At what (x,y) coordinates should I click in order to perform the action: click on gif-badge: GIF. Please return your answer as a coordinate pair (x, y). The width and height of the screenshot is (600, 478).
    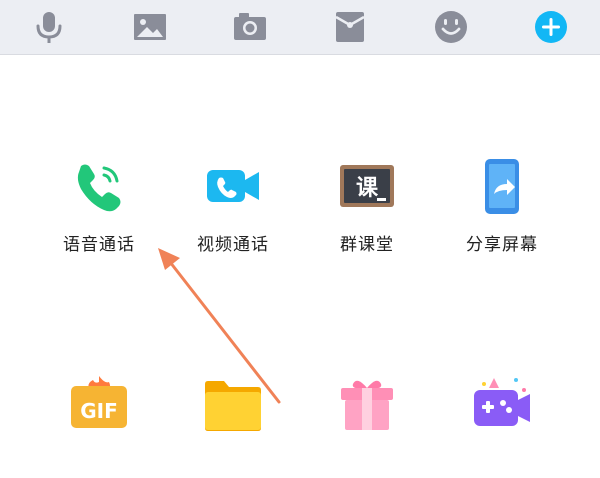
    Looking at the image, I should click on (99, 411).